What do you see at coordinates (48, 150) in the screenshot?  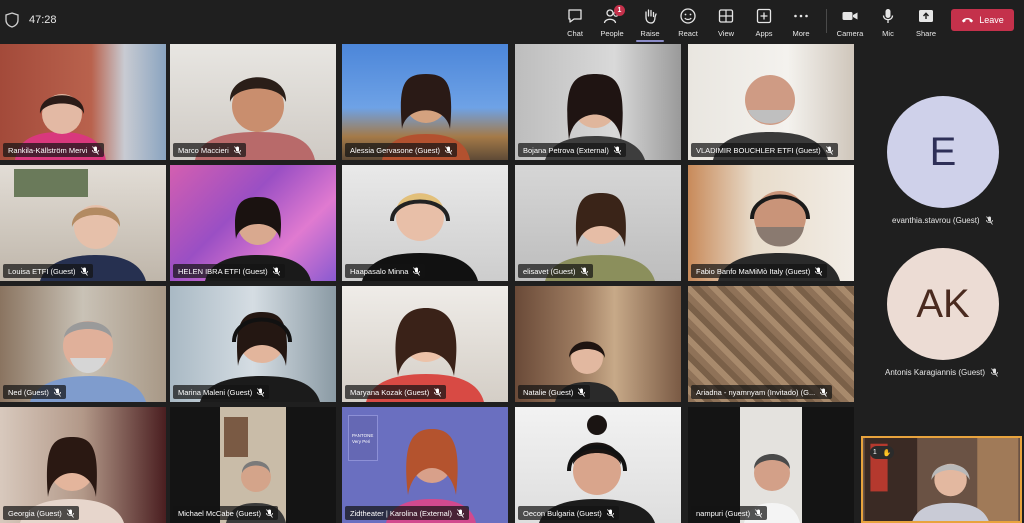 I see `participant-name: Rankila-Källström Mervi` at bounding box center [48, 150].